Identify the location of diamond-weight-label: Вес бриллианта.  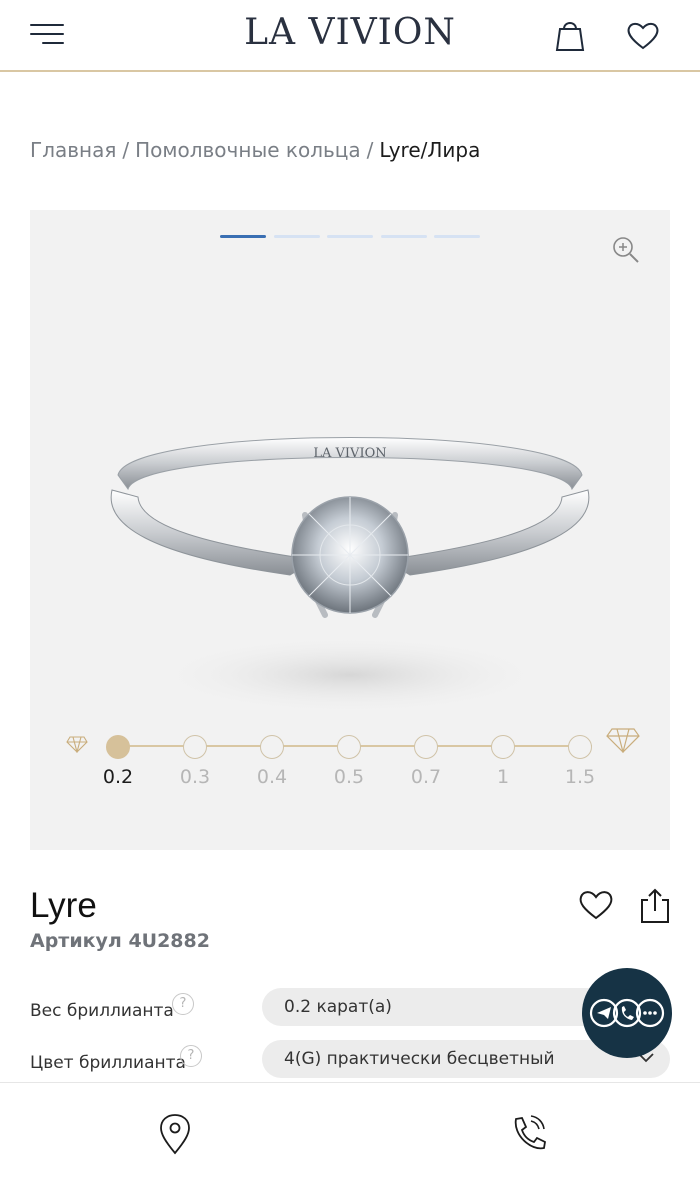
(102, 1011).